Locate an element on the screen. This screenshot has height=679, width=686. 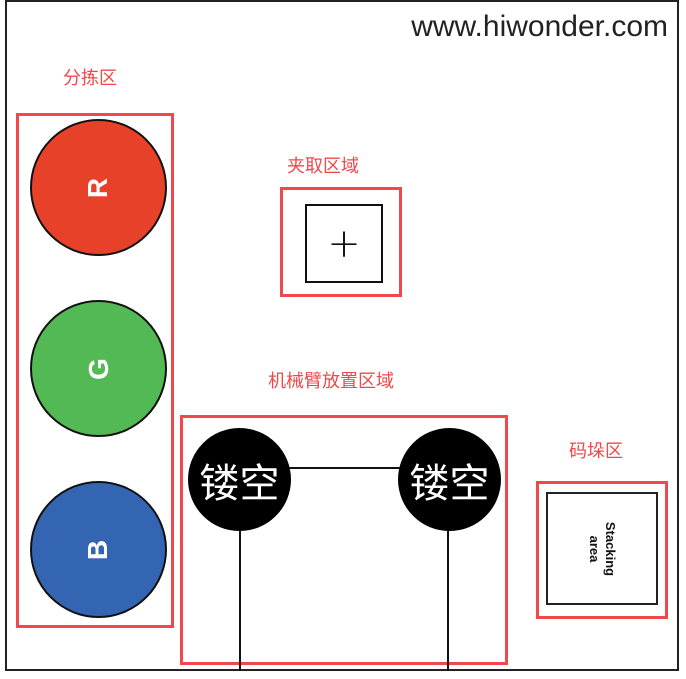
hollow-left-text: 镂空 is located at coordinates (239, 483).